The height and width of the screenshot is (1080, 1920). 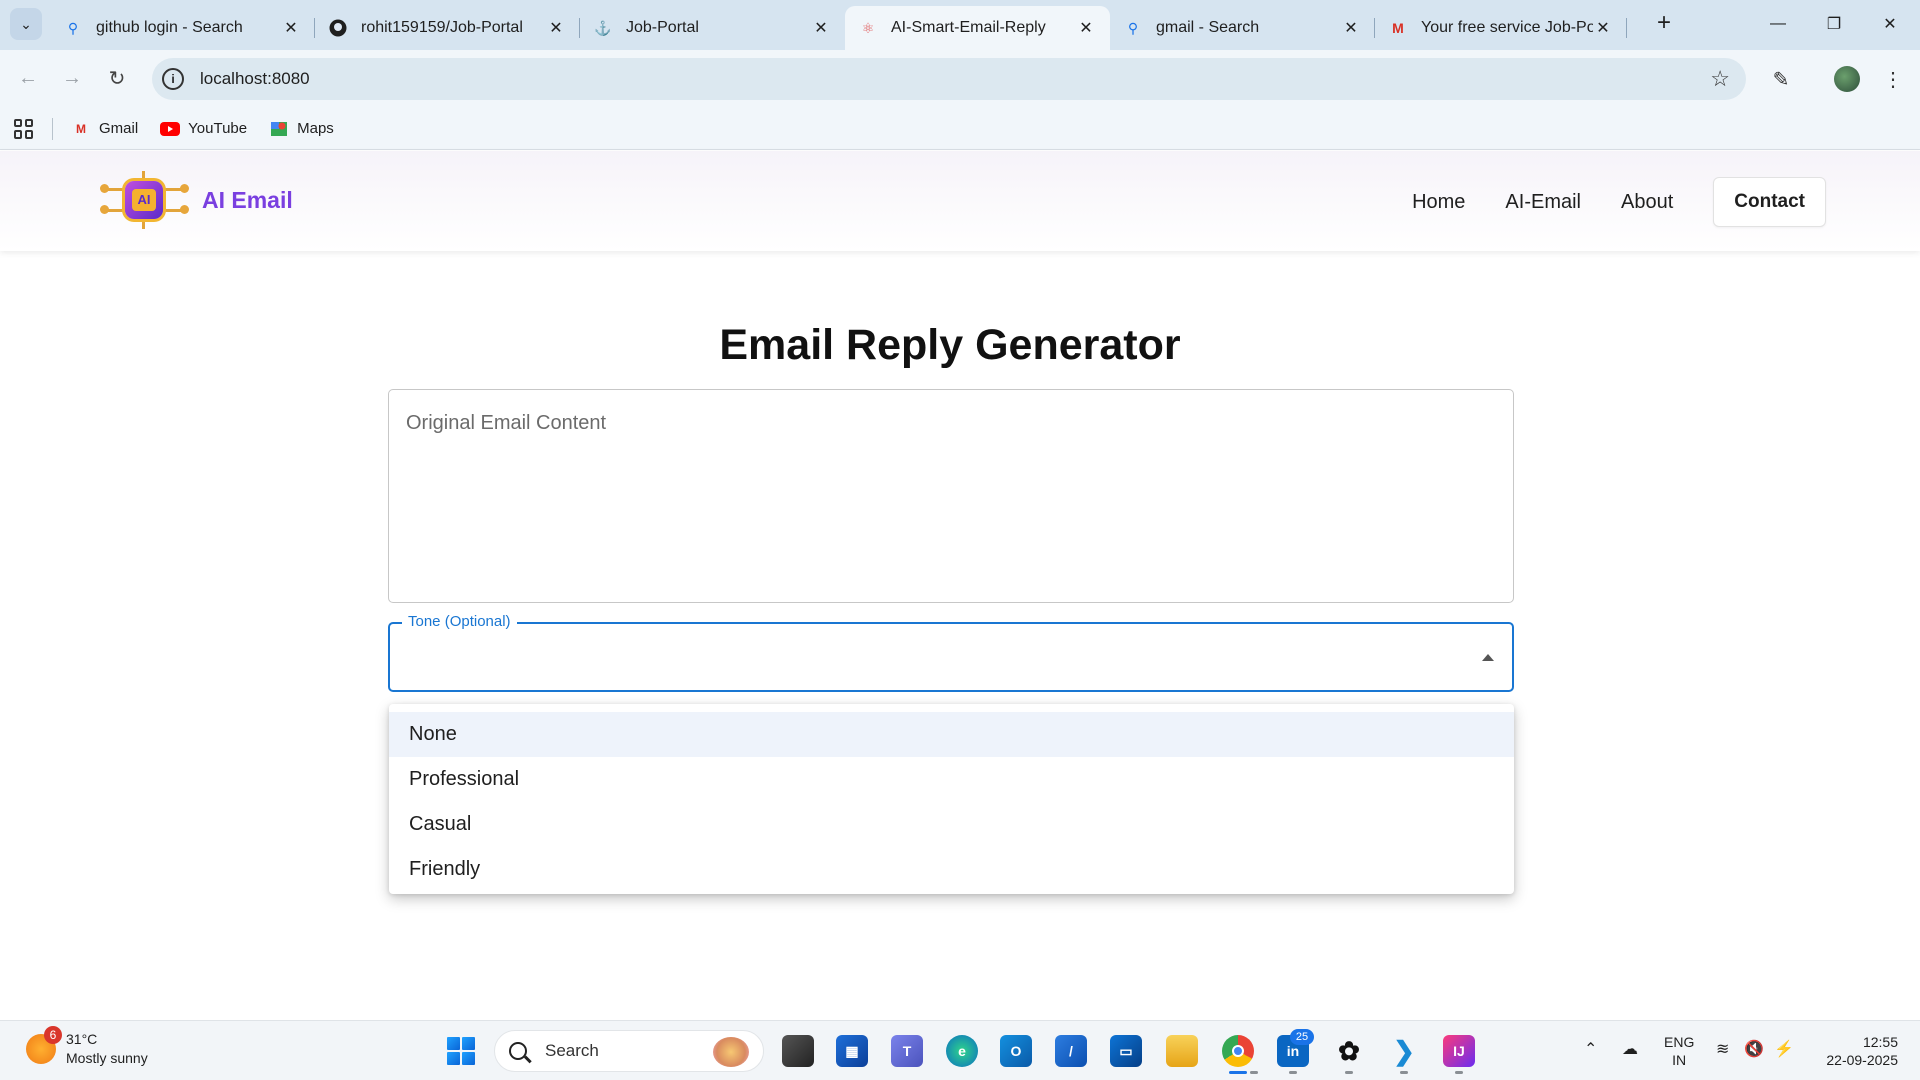 What do you see at coordinates (1647, 202) in the screenshot?
I see `nav-about: About` at bounding box center [1647, 202].